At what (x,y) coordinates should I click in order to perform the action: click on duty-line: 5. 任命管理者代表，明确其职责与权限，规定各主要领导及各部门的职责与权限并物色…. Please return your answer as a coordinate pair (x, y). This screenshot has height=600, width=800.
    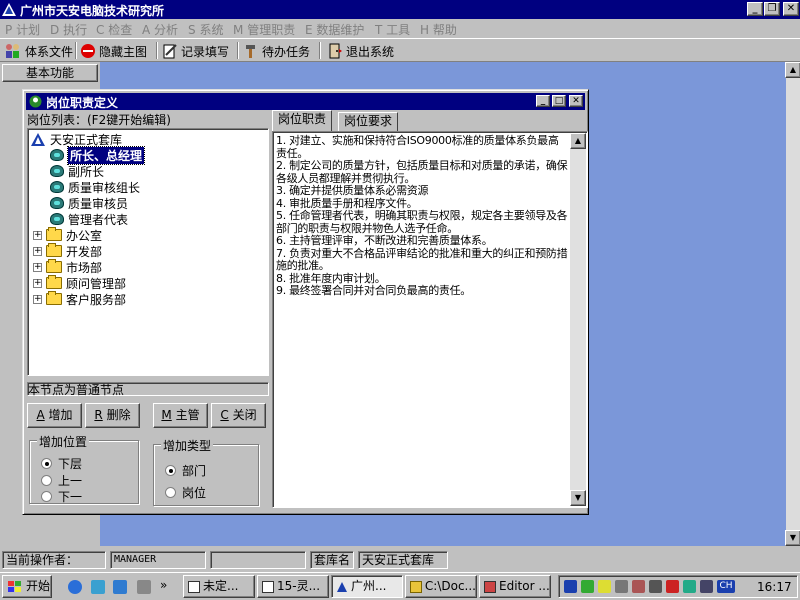
    Looking at the image, I should click on (422, 222).